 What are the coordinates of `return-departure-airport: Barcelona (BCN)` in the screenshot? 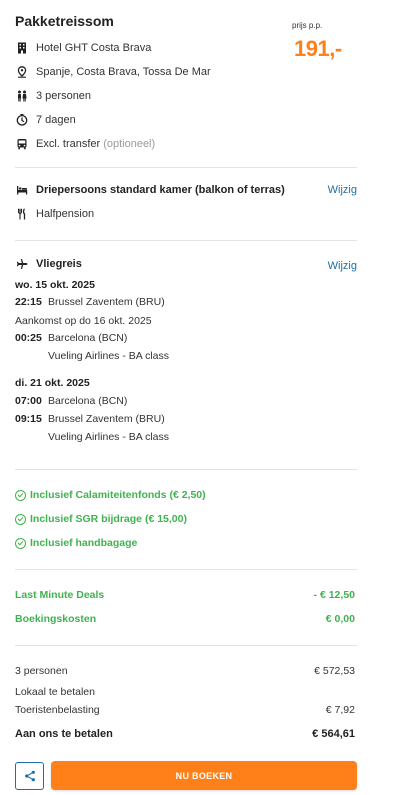 It's located at (88, 401).